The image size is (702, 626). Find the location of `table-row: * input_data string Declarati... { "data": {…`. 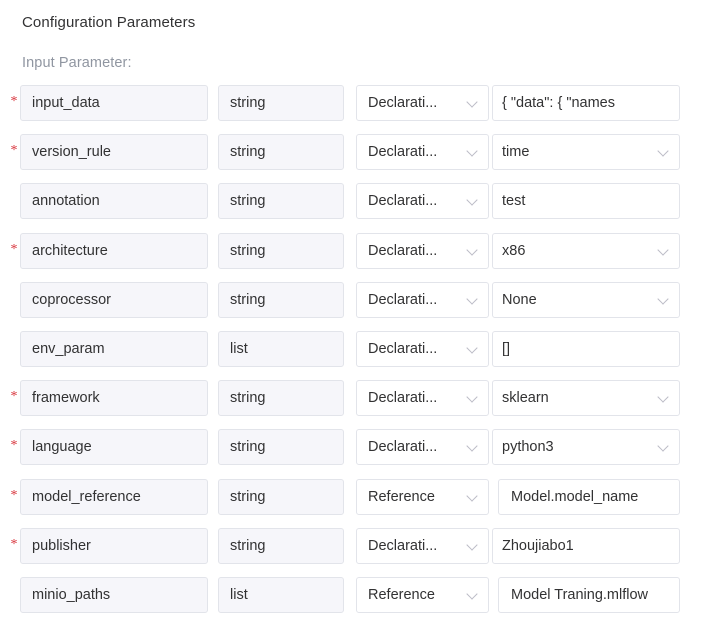

table-row: * input_data string Declarati... { "data": {… is located at coordinates (351, 109).